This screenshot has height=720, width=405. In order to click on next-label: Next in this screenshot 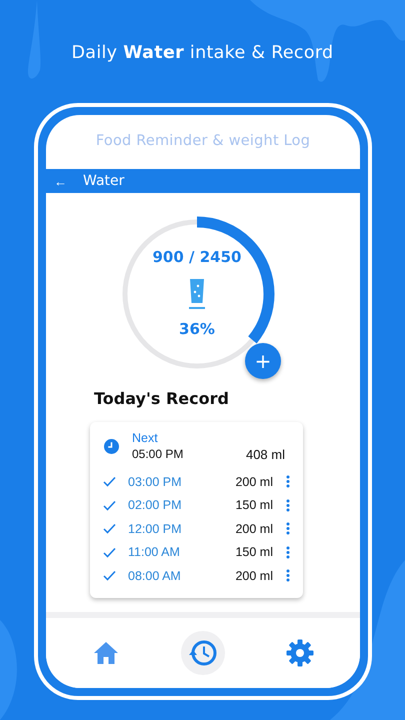, I will do `click(145, 438)`.